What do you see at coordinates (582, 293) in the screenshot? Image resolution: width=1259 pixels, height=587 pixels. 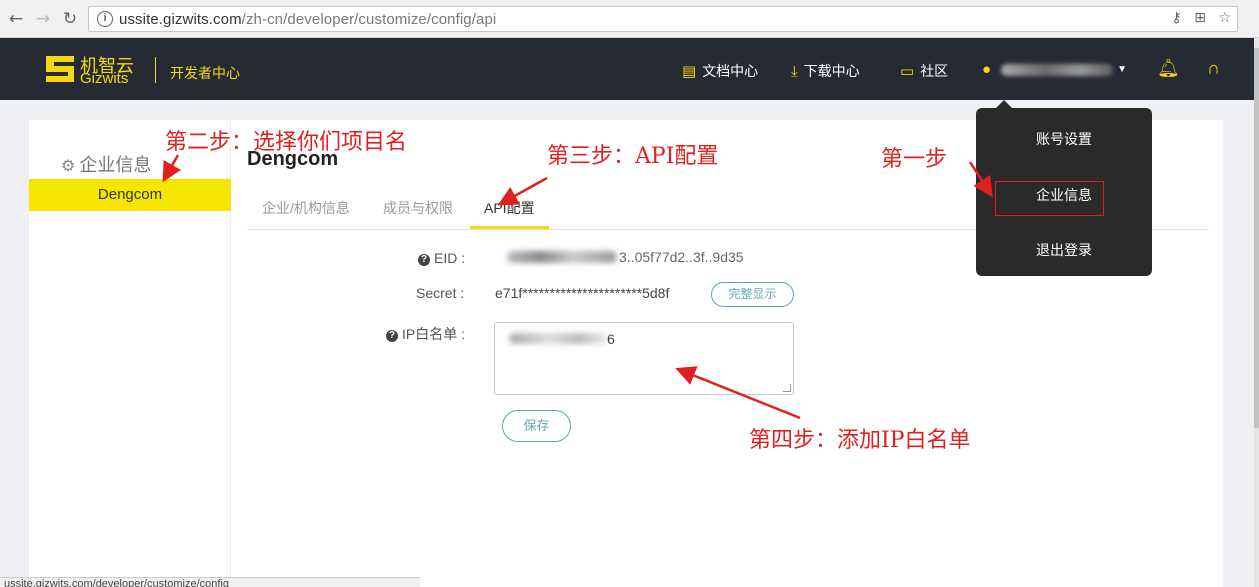 I see `secret-value: e71f**********************5d8f` at bounding box center [582, 293].